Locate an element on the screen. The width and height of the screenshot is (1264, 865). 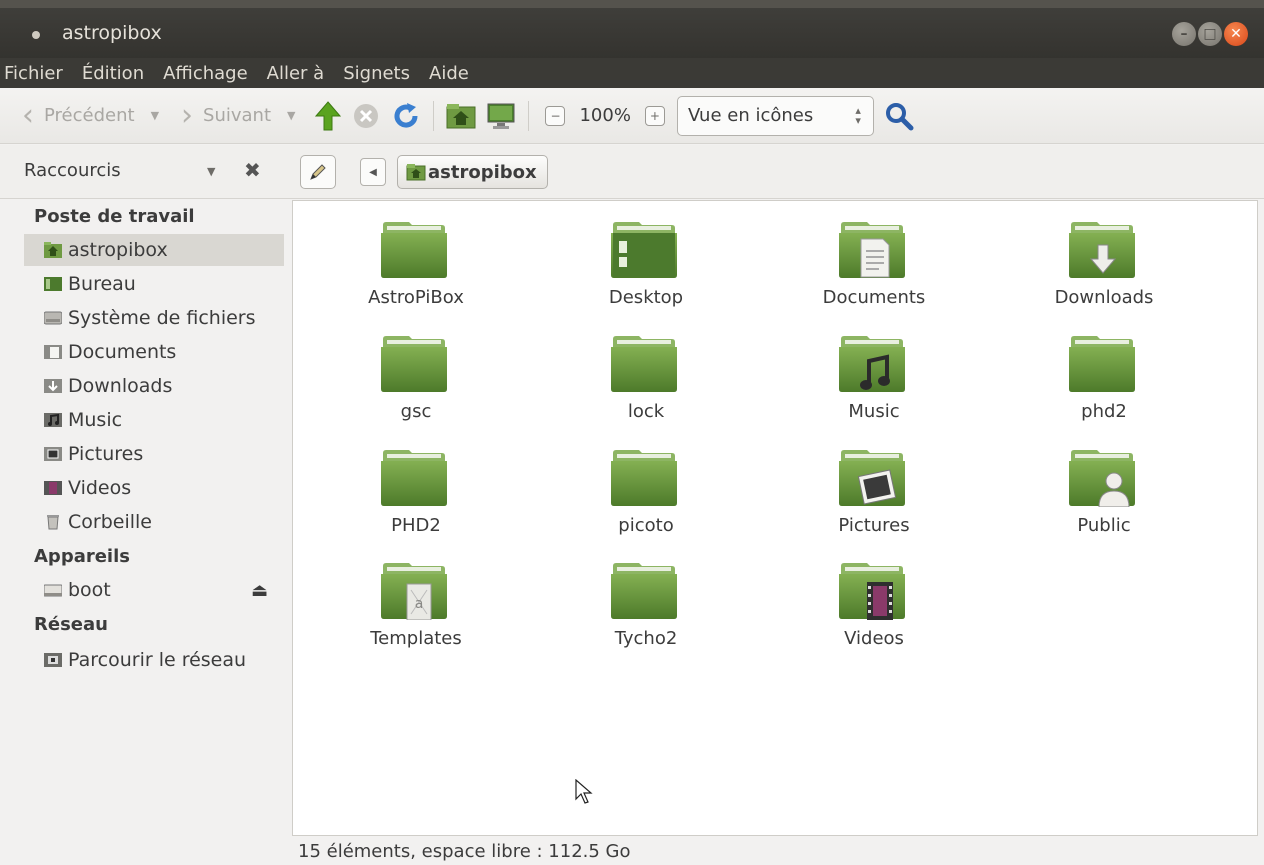
view-mode-select: Vue en icônes ▴ ▾ is located at coordinates (775, 115).